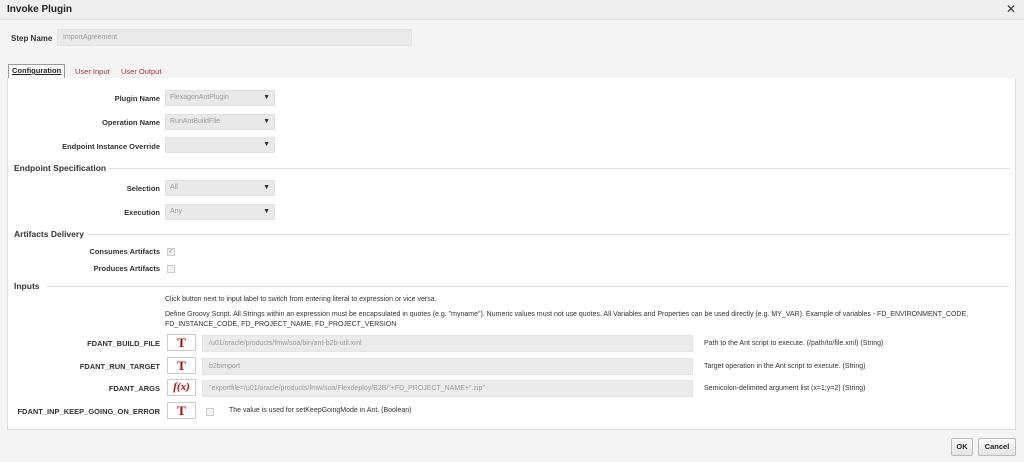  Describe the element at coordinates (60, 168) in the screenshot. I see `endpoint-spec-title: Endpoint Specification` at that location.